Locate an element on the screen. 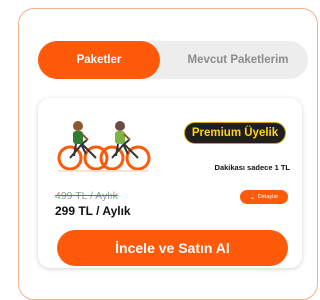 This screenshot has height=300, width=320. chevron-down-icon: ⌄ is located at coordinates (252, 197).